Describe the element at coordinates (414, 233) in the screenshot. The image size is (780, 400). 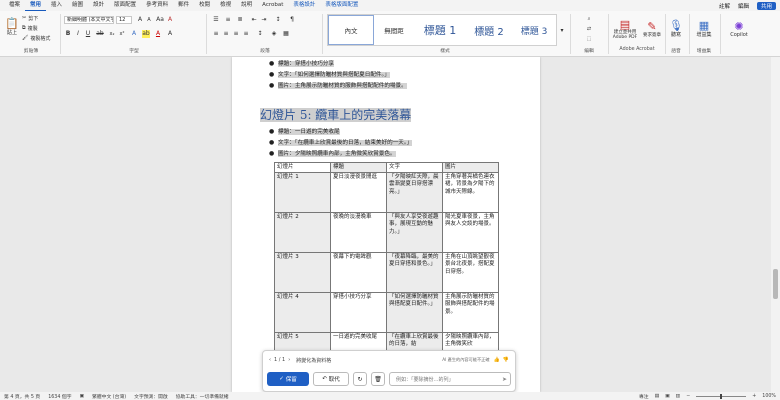
I see `table-cell: 「與友人享受夜遊趣事，展現互動的魅力。」` at that location.